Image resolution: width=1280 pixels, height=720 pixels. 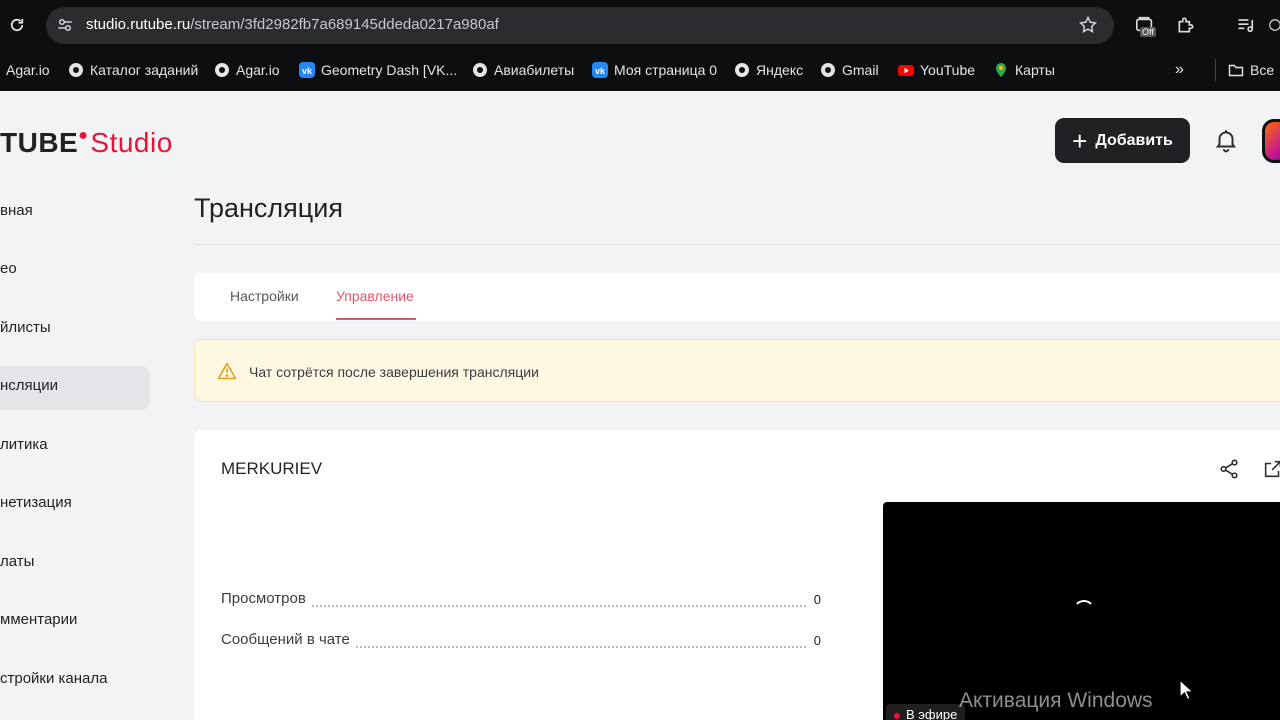 I want to click on sidebar-item-playlists: йлисты, so click(x=75, y=330).